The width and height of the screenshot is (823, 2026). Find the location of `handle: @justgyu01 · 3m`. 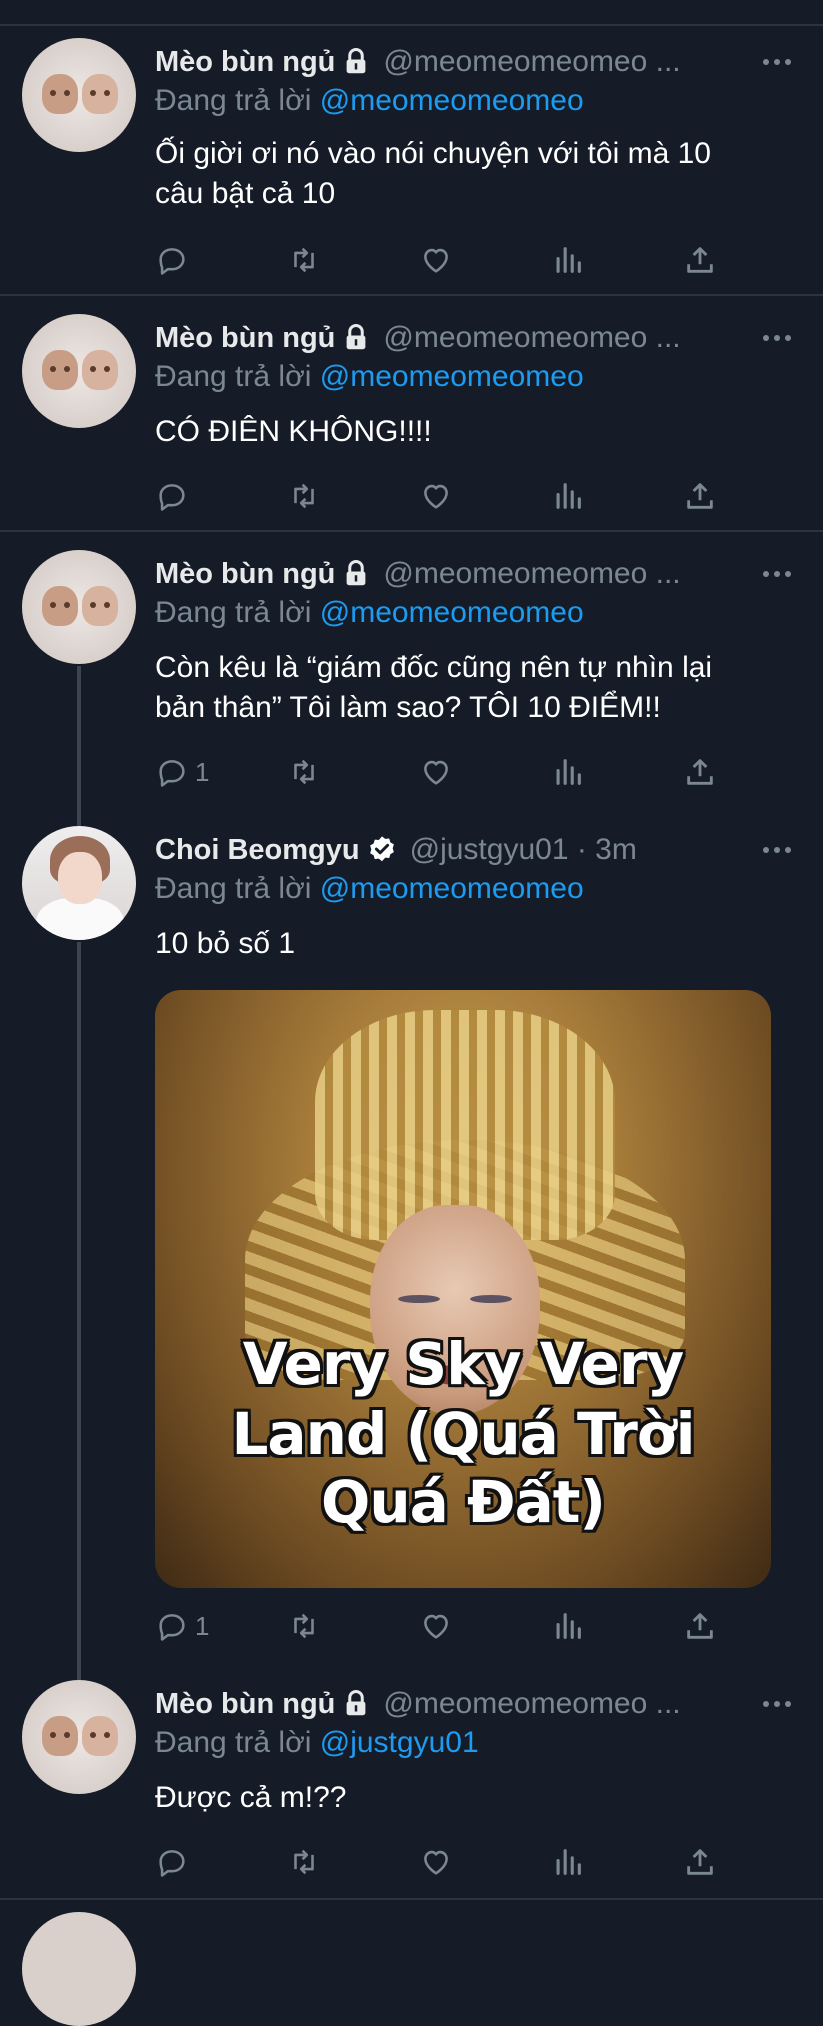

handle: @justgyu01 · 3m is located at coordinates (523, 850).